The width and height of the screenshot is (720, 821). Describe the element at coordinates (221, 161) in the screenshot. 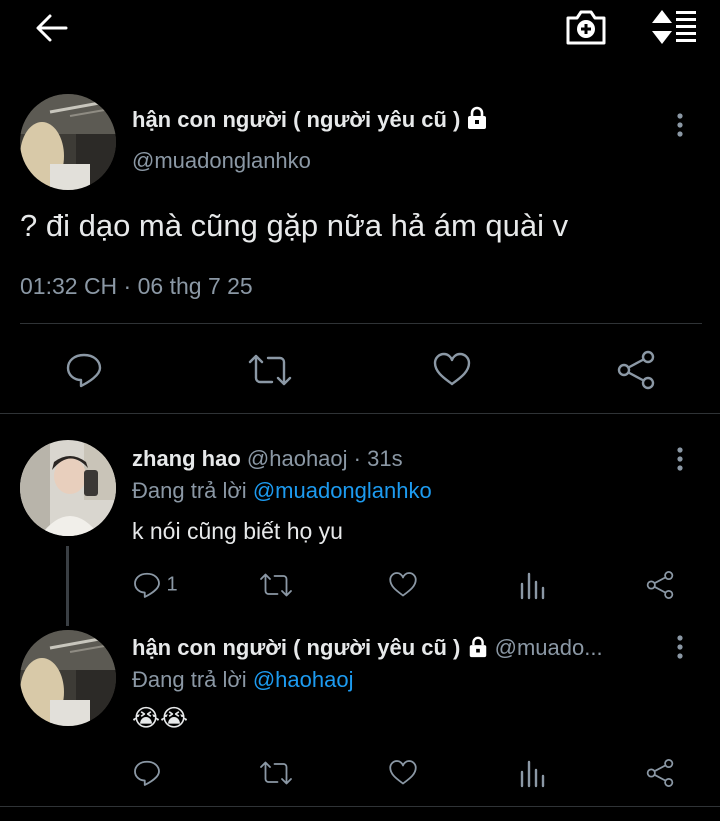

I see `handle: @muadonglanhko` at that location.